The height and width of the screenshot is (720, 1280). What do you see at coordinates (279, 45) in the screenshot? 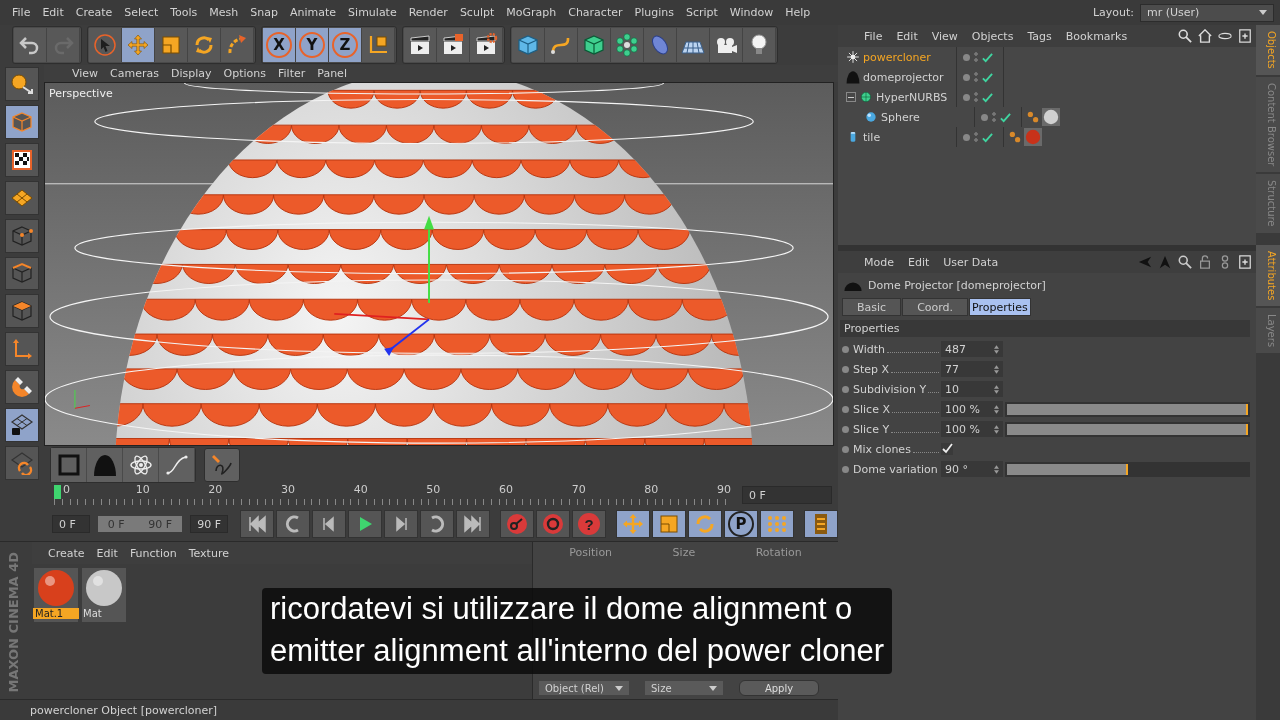
I see `tool-button: X` at bounding box center [279, 45].